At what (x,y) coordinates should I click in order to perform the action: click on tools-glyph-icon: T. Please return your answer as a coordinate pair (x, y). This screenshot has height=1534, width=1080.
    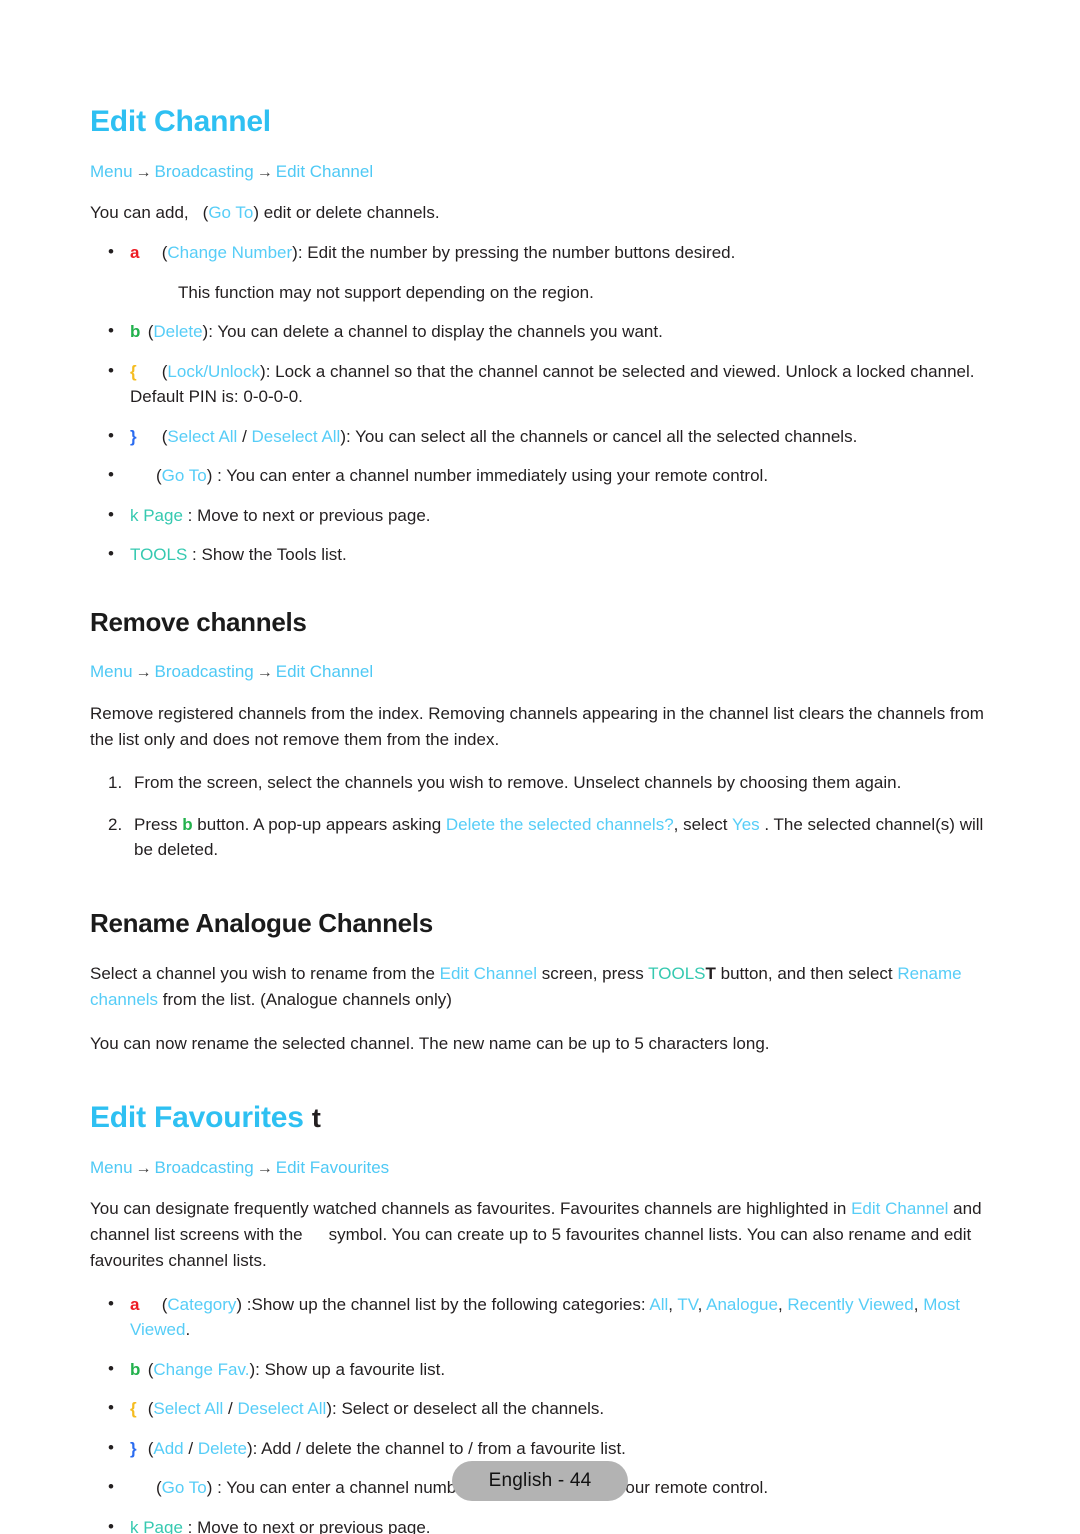
    Looking at the image, I should click on (710, 974).